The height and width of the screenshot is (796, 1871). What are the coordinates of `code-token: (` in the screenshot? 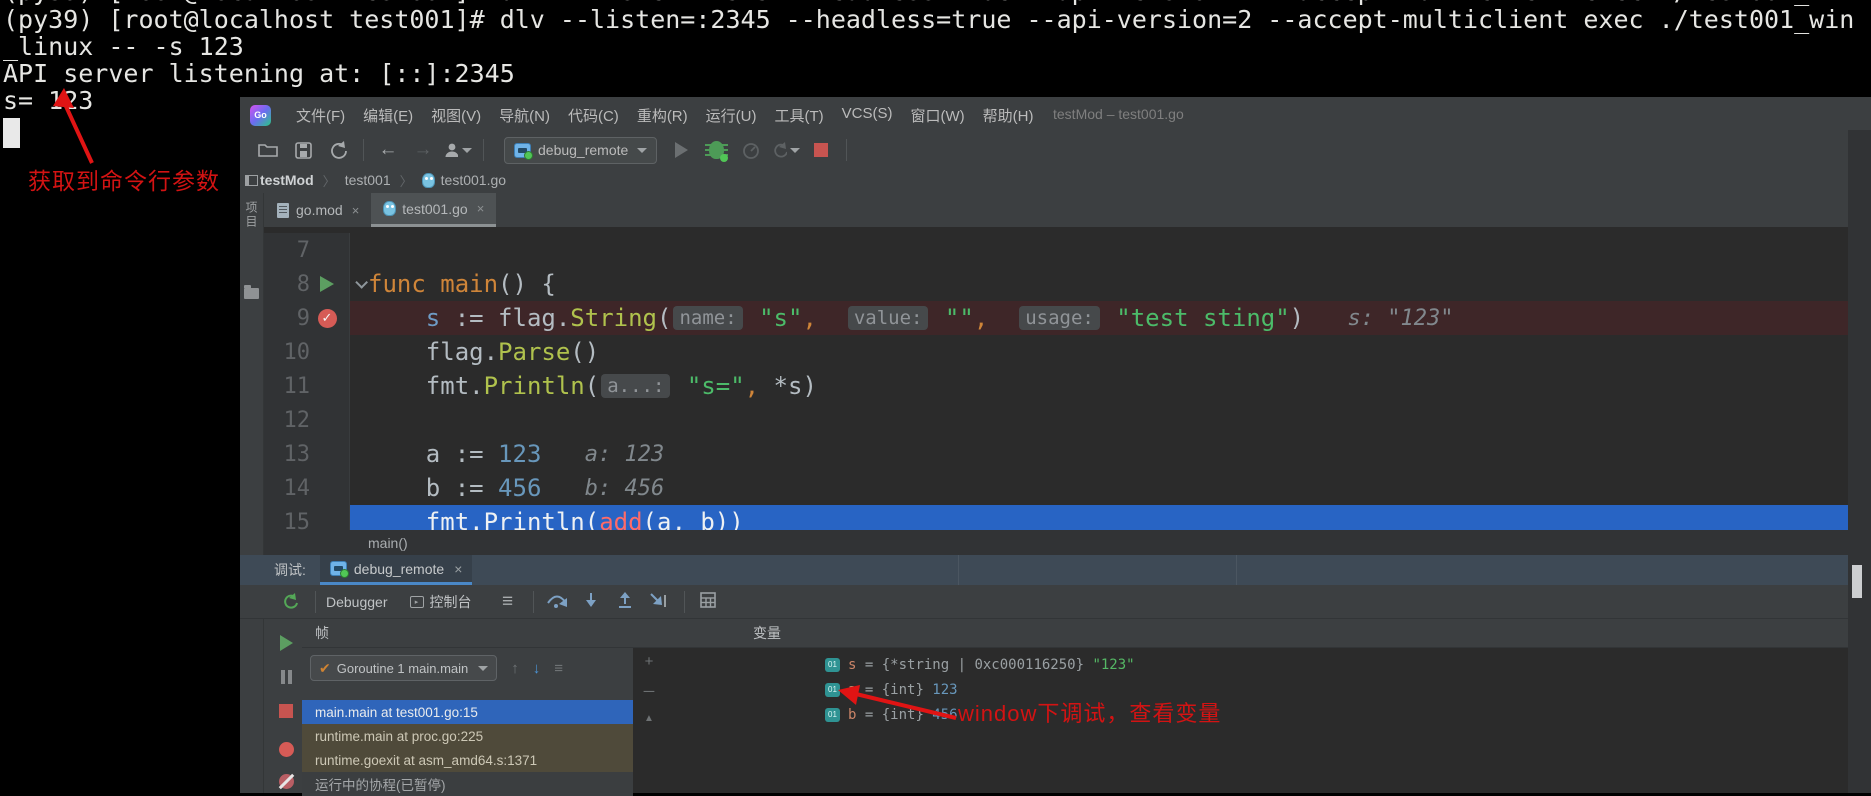 It's located at (592, 386).